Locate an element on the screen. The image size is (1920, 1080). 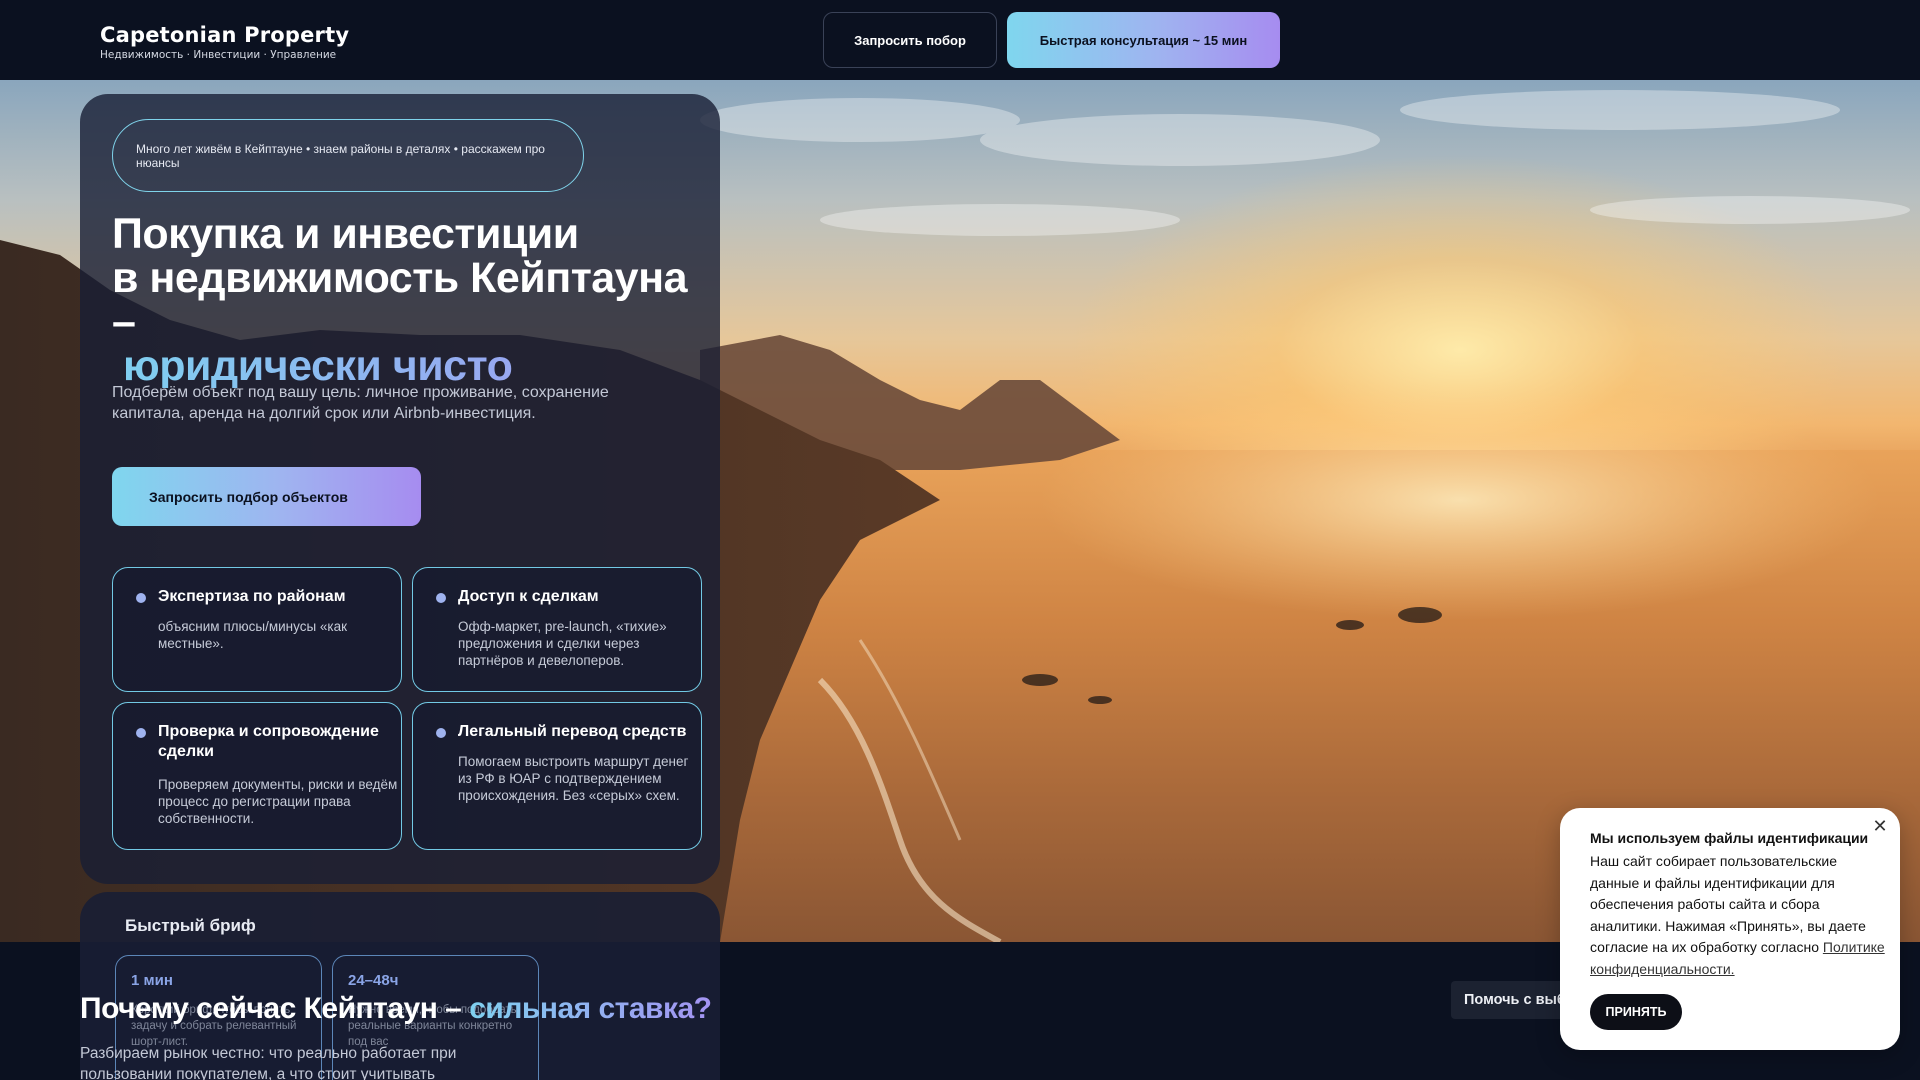
heading-accent: сильная ставка? is located at coordinates (590, 1008).